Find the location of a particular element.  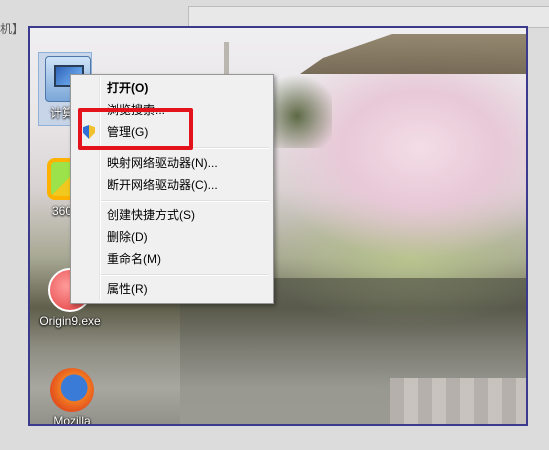

menu-item-create-shortcut: 创建快捷方式(S) is located at coordinates (171, 215).